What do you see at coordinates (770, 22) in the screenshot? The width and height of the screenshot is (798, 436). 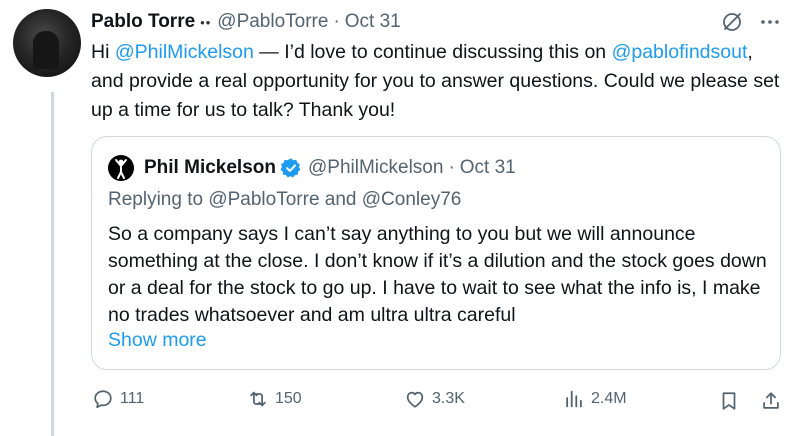 I see `more-icon` at bounding box center [770, 22].